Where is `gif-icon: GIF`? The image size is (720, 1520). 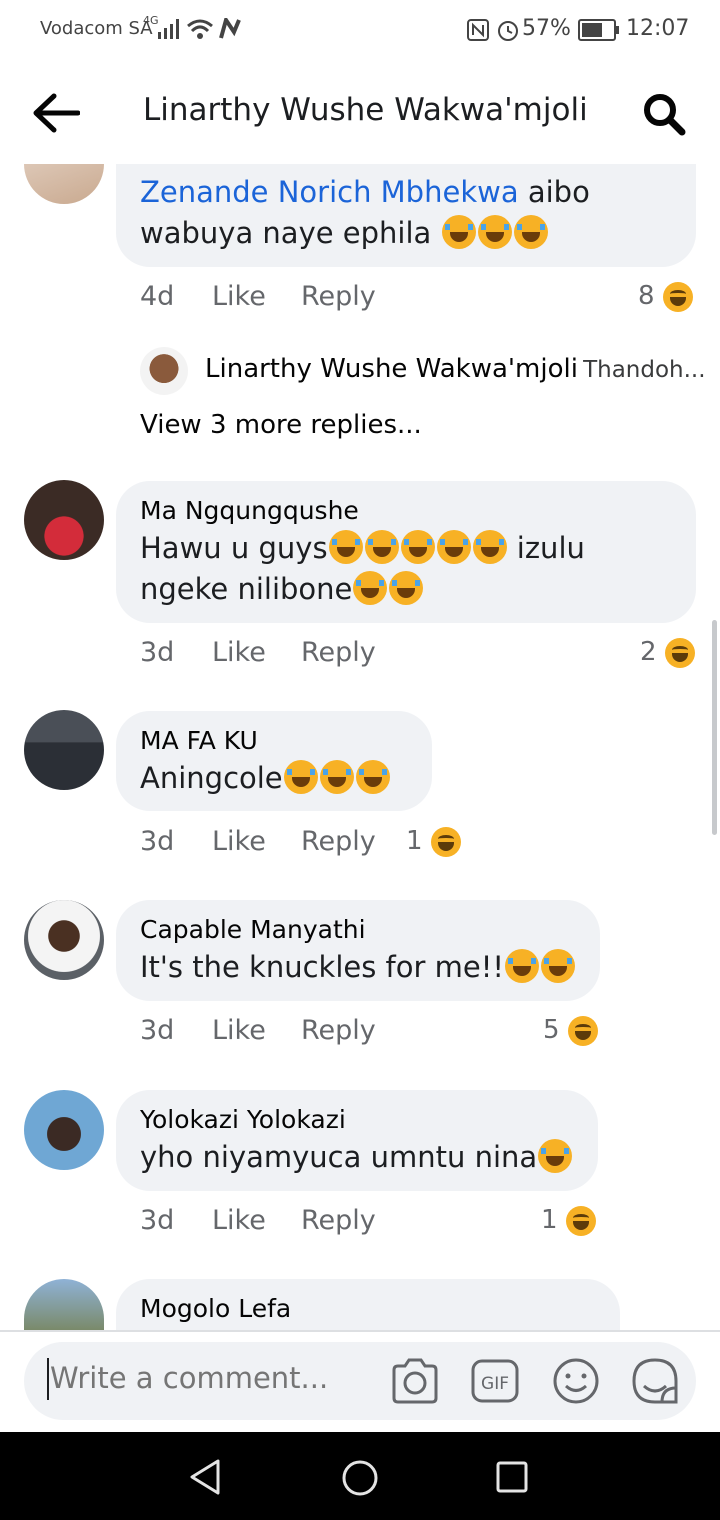 gif-icon: GIF is located at coordinates (495, 1381).